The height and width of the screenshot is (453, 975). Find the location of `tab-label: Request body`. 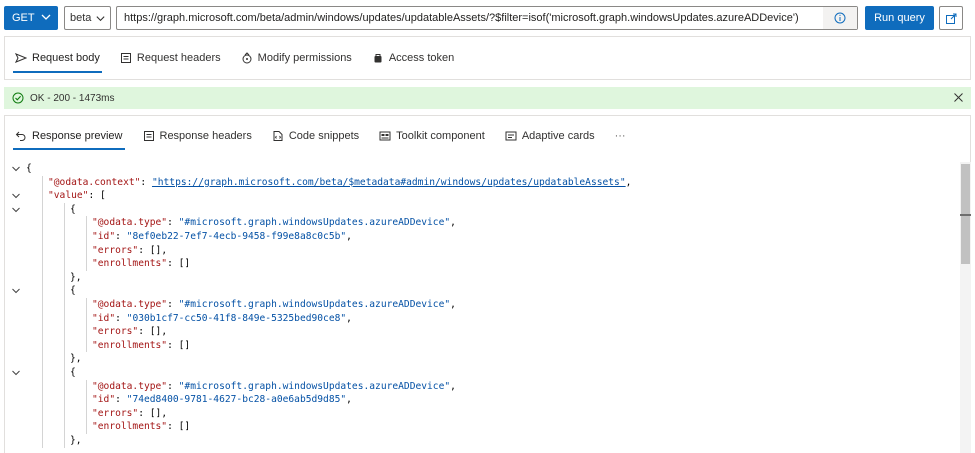

tab-label: Request body is located at coordinates (66, 58).